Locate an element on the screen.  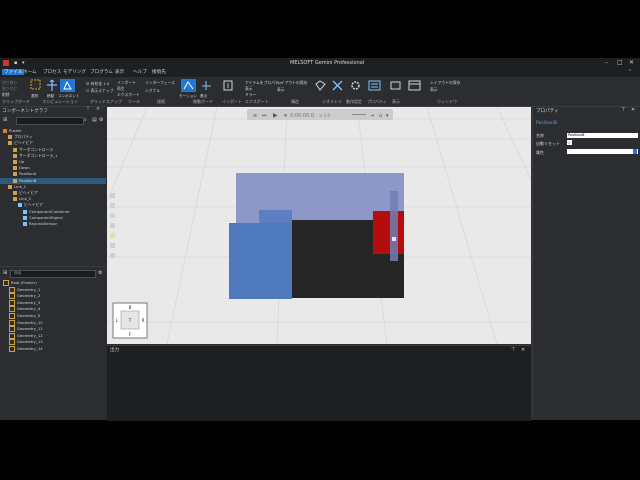
layout-display-button: 表示 is located at coordinates (434, 90).